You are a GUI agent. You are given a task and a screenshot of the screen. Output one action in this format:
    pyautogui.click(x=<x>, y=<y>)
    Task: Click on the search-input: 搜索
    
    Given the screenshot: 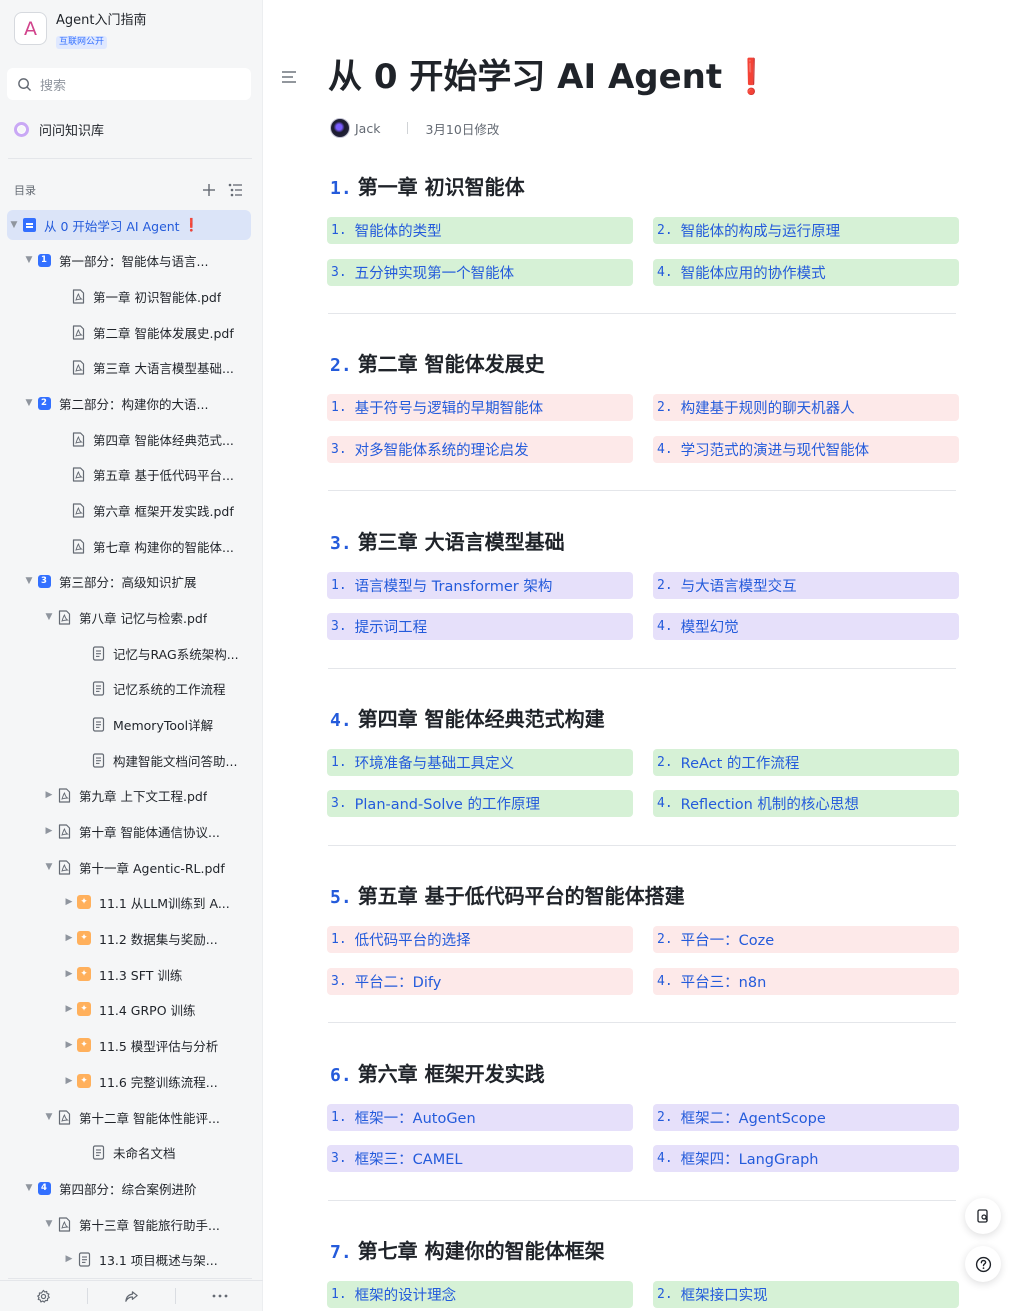 What is the action you would take?
    pyautogui.click(x=129, y=84)
    